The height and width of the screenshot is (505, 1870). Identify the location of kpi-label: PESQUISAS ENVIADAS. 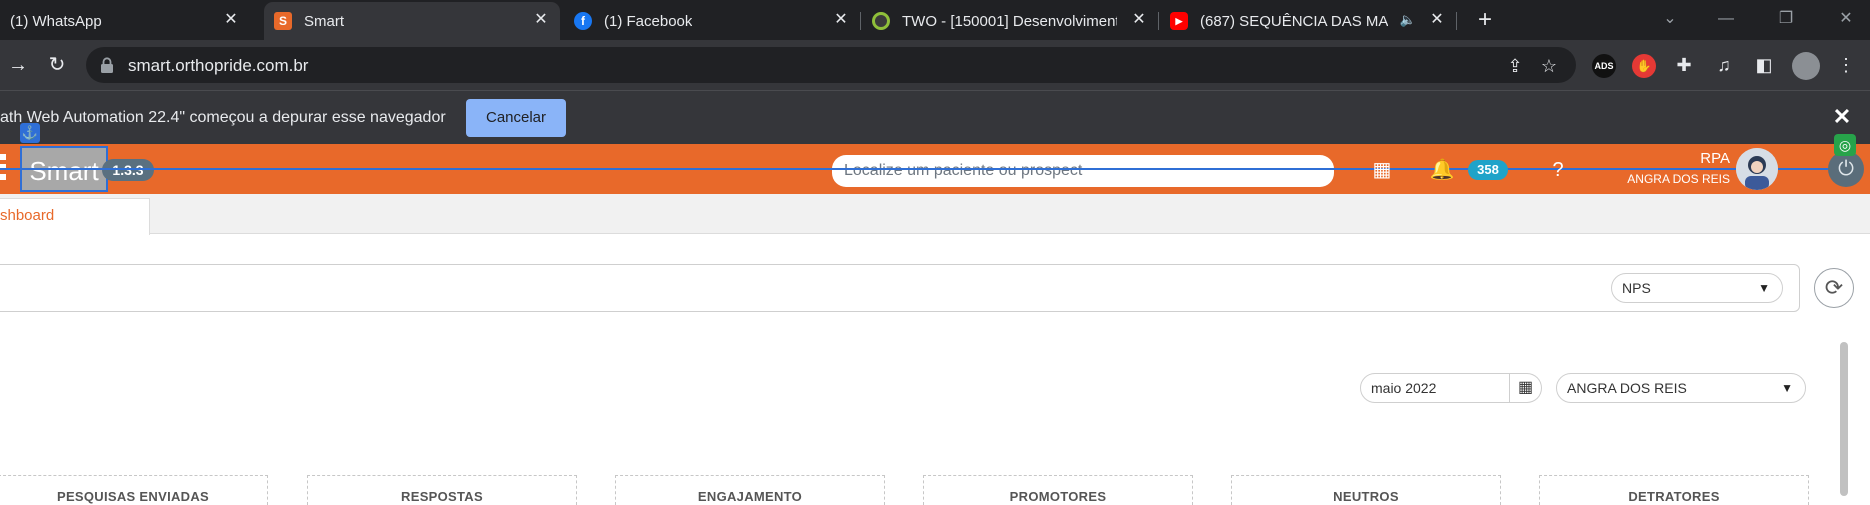
(133, 496).